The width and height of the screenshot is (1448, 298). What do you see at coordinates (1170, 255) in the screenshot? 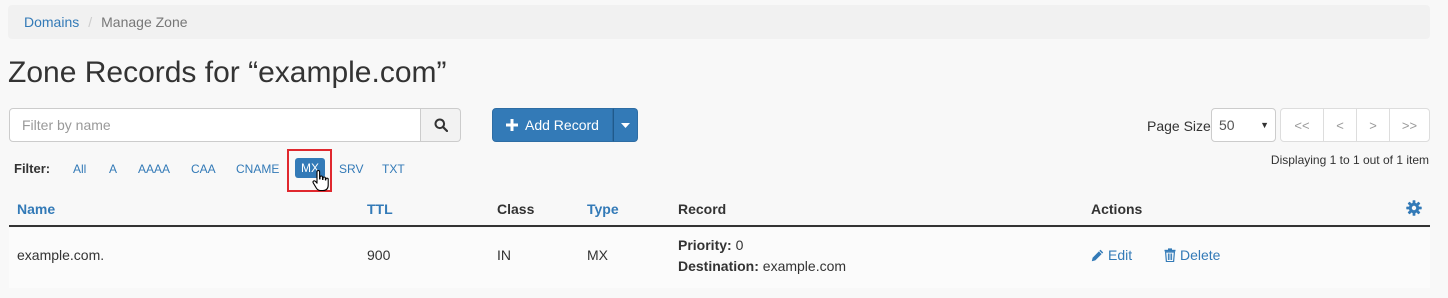
I see `trash-icon` at bounding box center [1170, 255].